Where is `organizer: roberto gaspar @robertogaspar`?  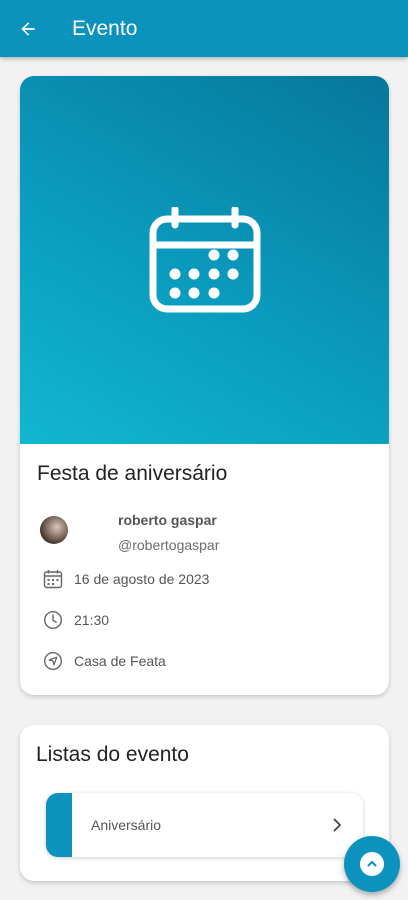
organizer: roberto gaspar @robertogaspar is located at coordinates (205, 536).